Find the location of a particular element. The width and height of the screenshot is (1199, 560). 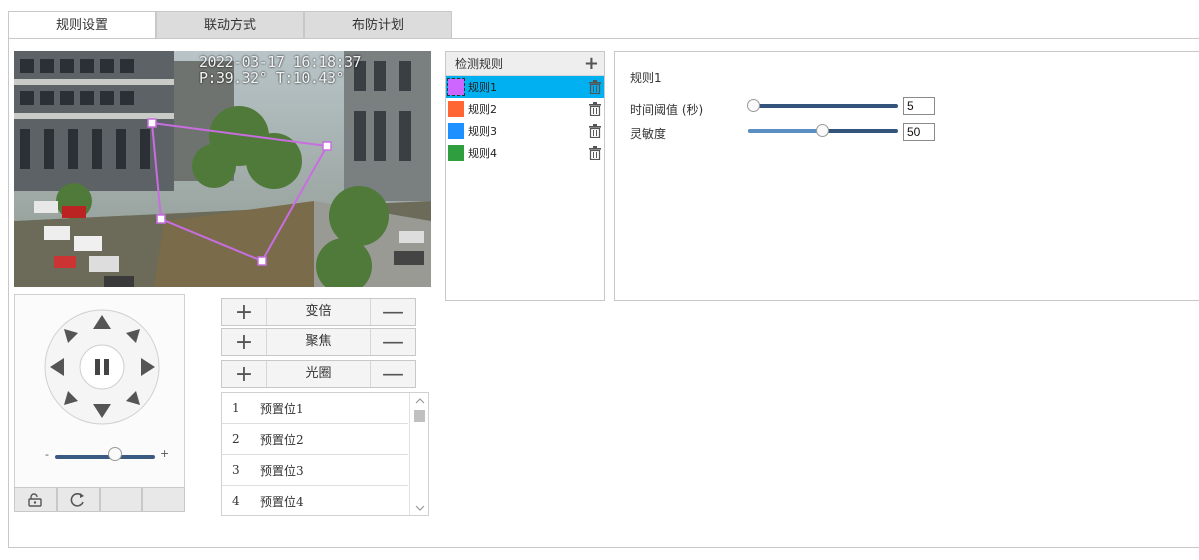

ptz-speed-handle is located at coordinates (115, 454).